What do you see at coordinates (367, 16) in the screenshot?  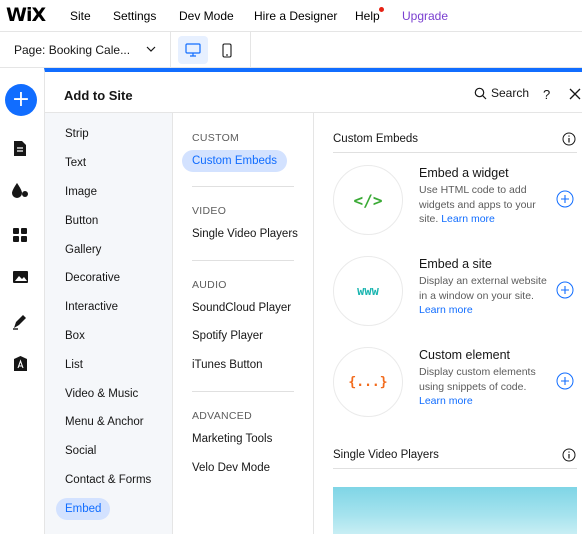 I see `nav-help: Help` at bounding box center [367, 16].